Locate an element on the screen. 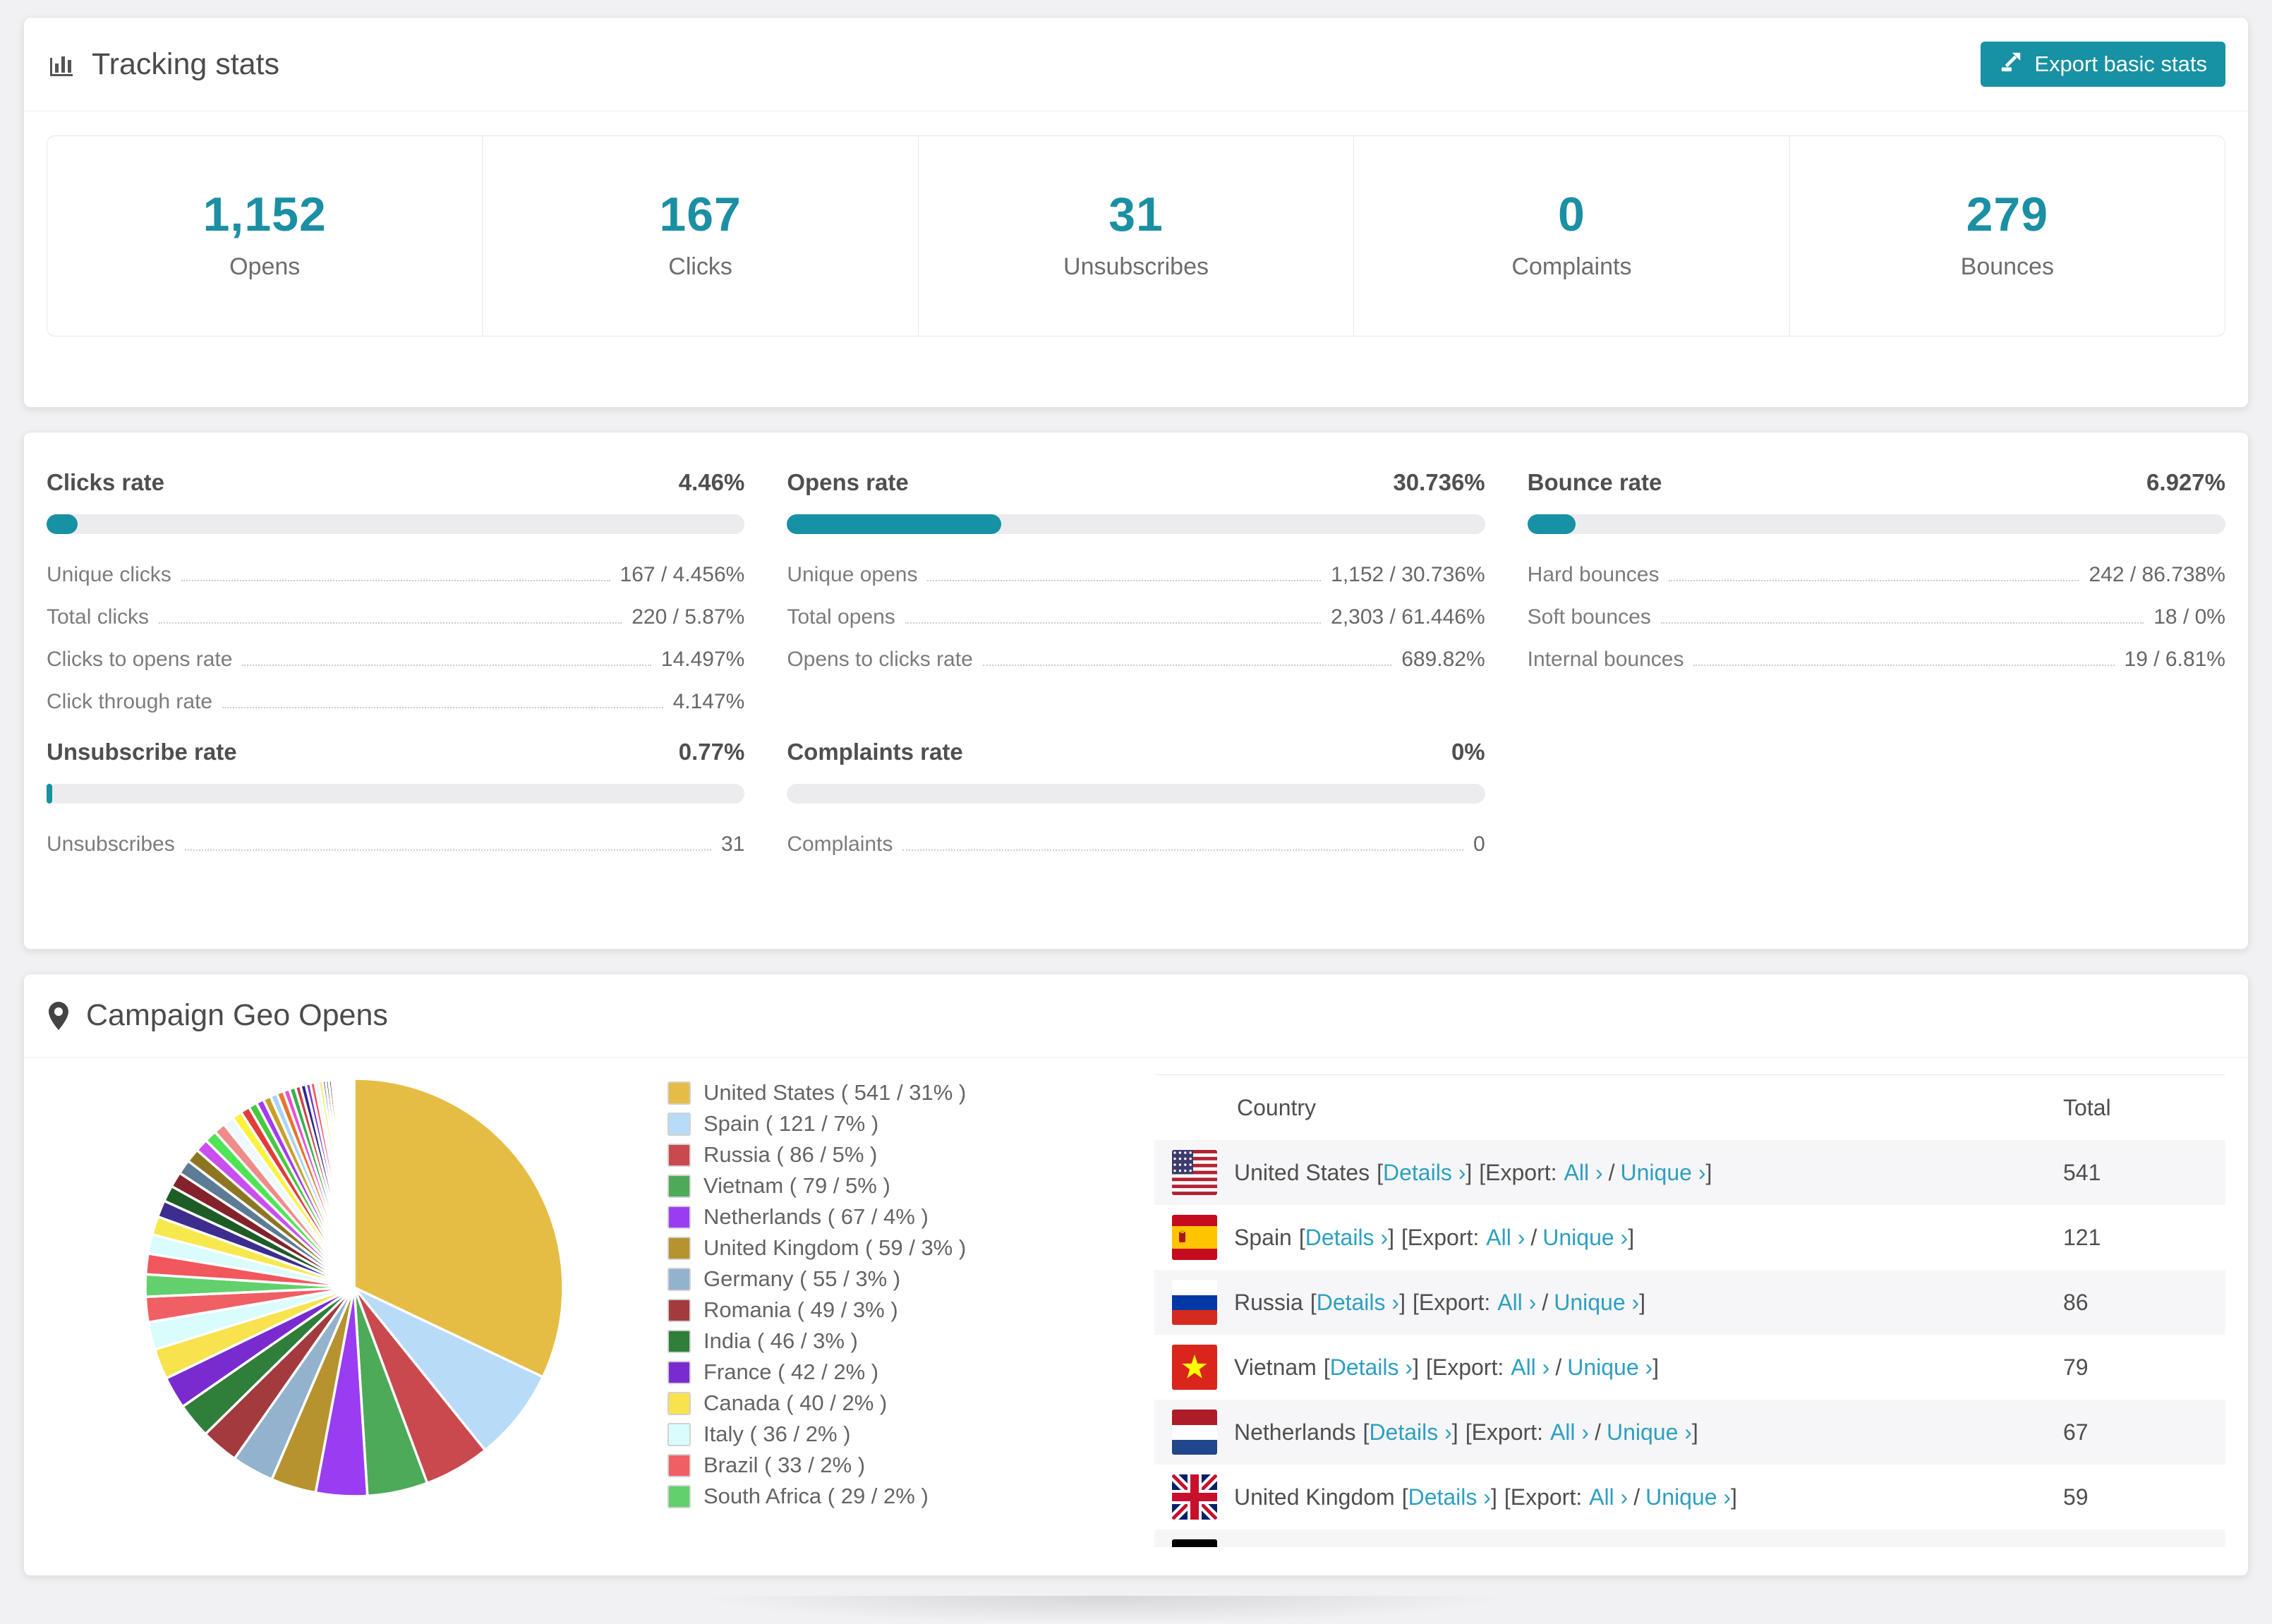 This screenshot has height=1624, width=2272. rate-title: Complaints rate is located at coordinates (875, 752).